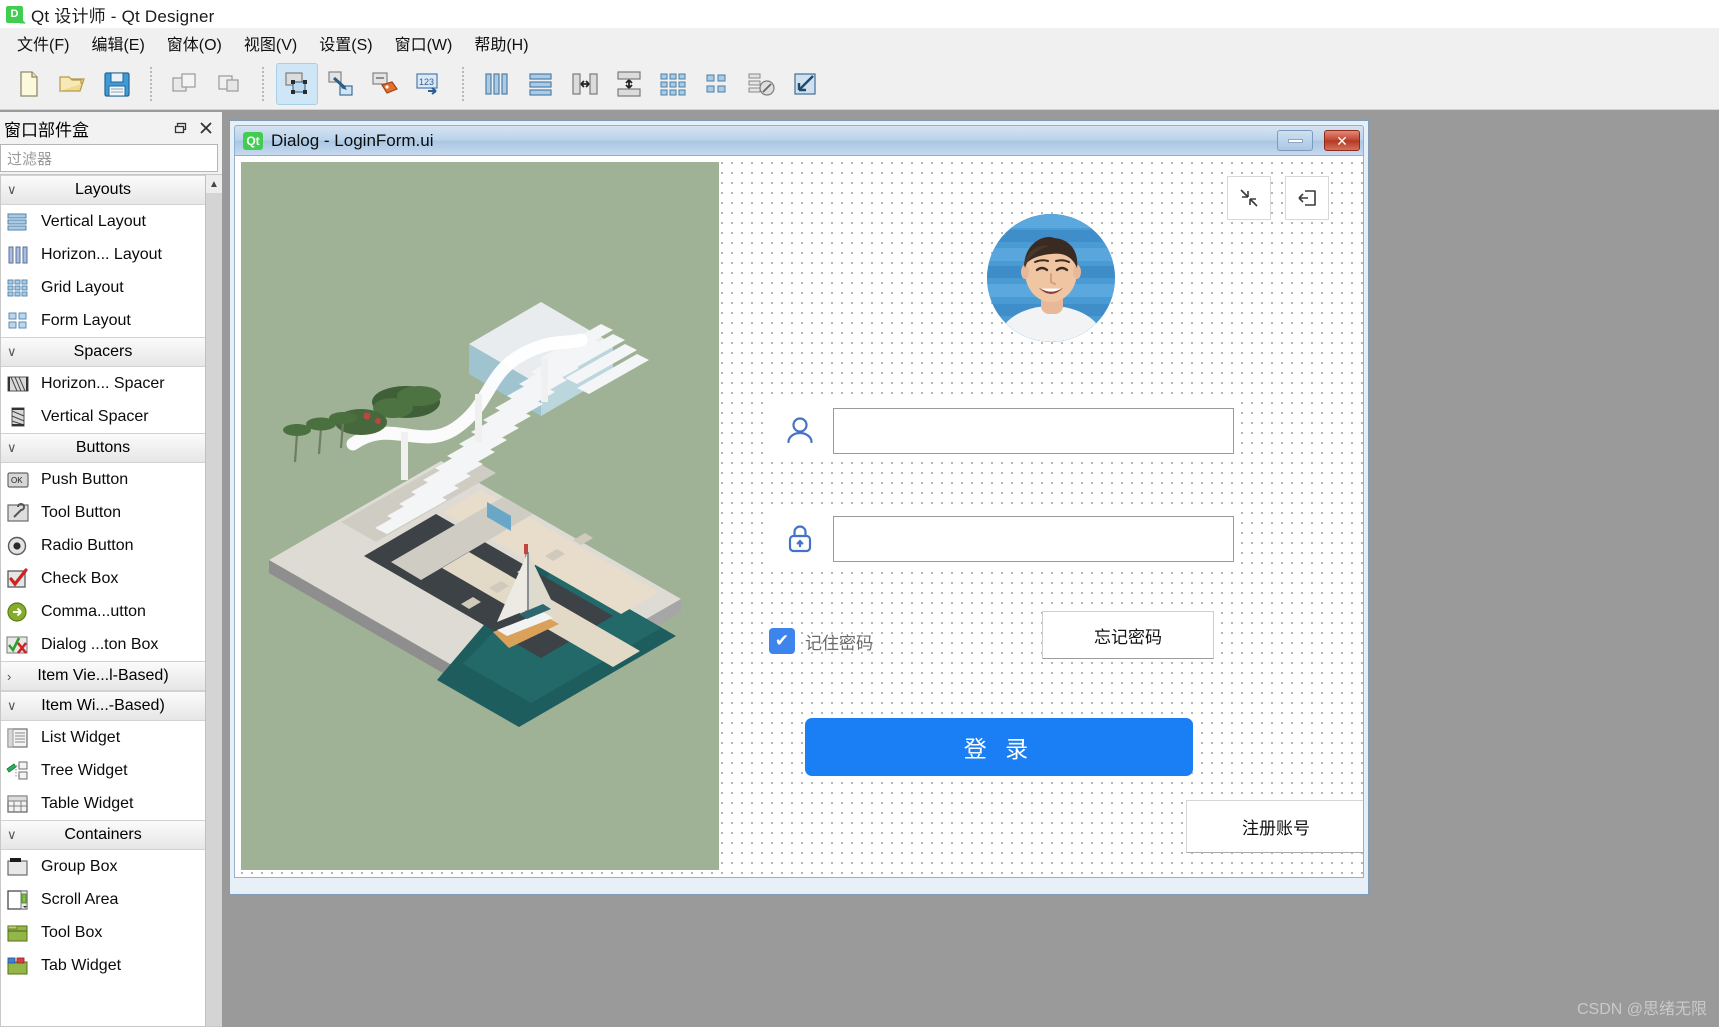 The width and height of the screenshot is (1719, 1027). Describe the element at coordinates (103, 287) in the screenshot. I see `widget-item-grid-layout: Grid Layout` at that location.